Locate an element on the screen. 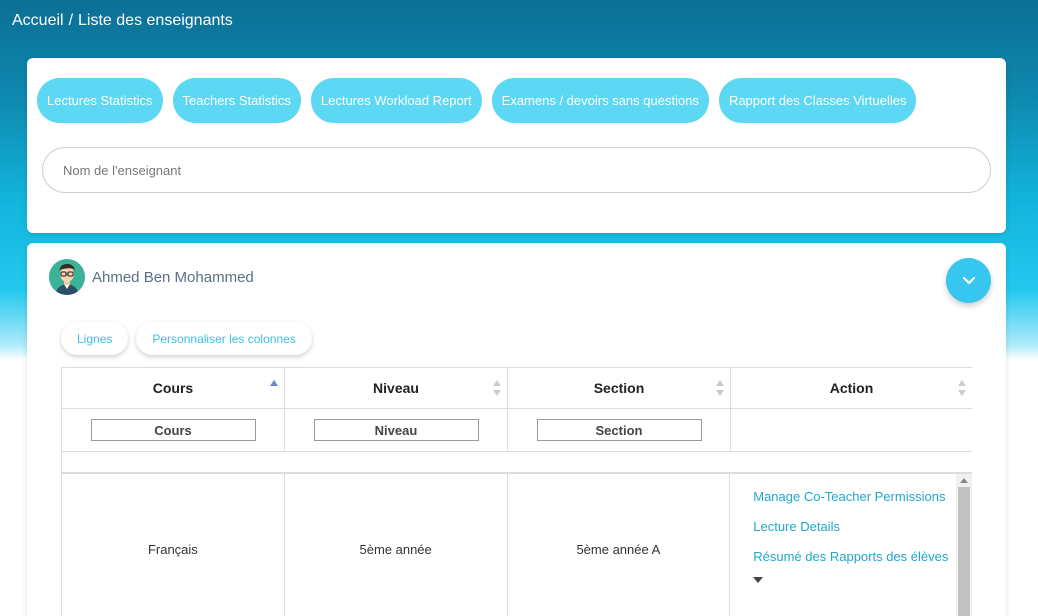  lecture-details-link: Lecture Details is located at coordinates (862, 526).